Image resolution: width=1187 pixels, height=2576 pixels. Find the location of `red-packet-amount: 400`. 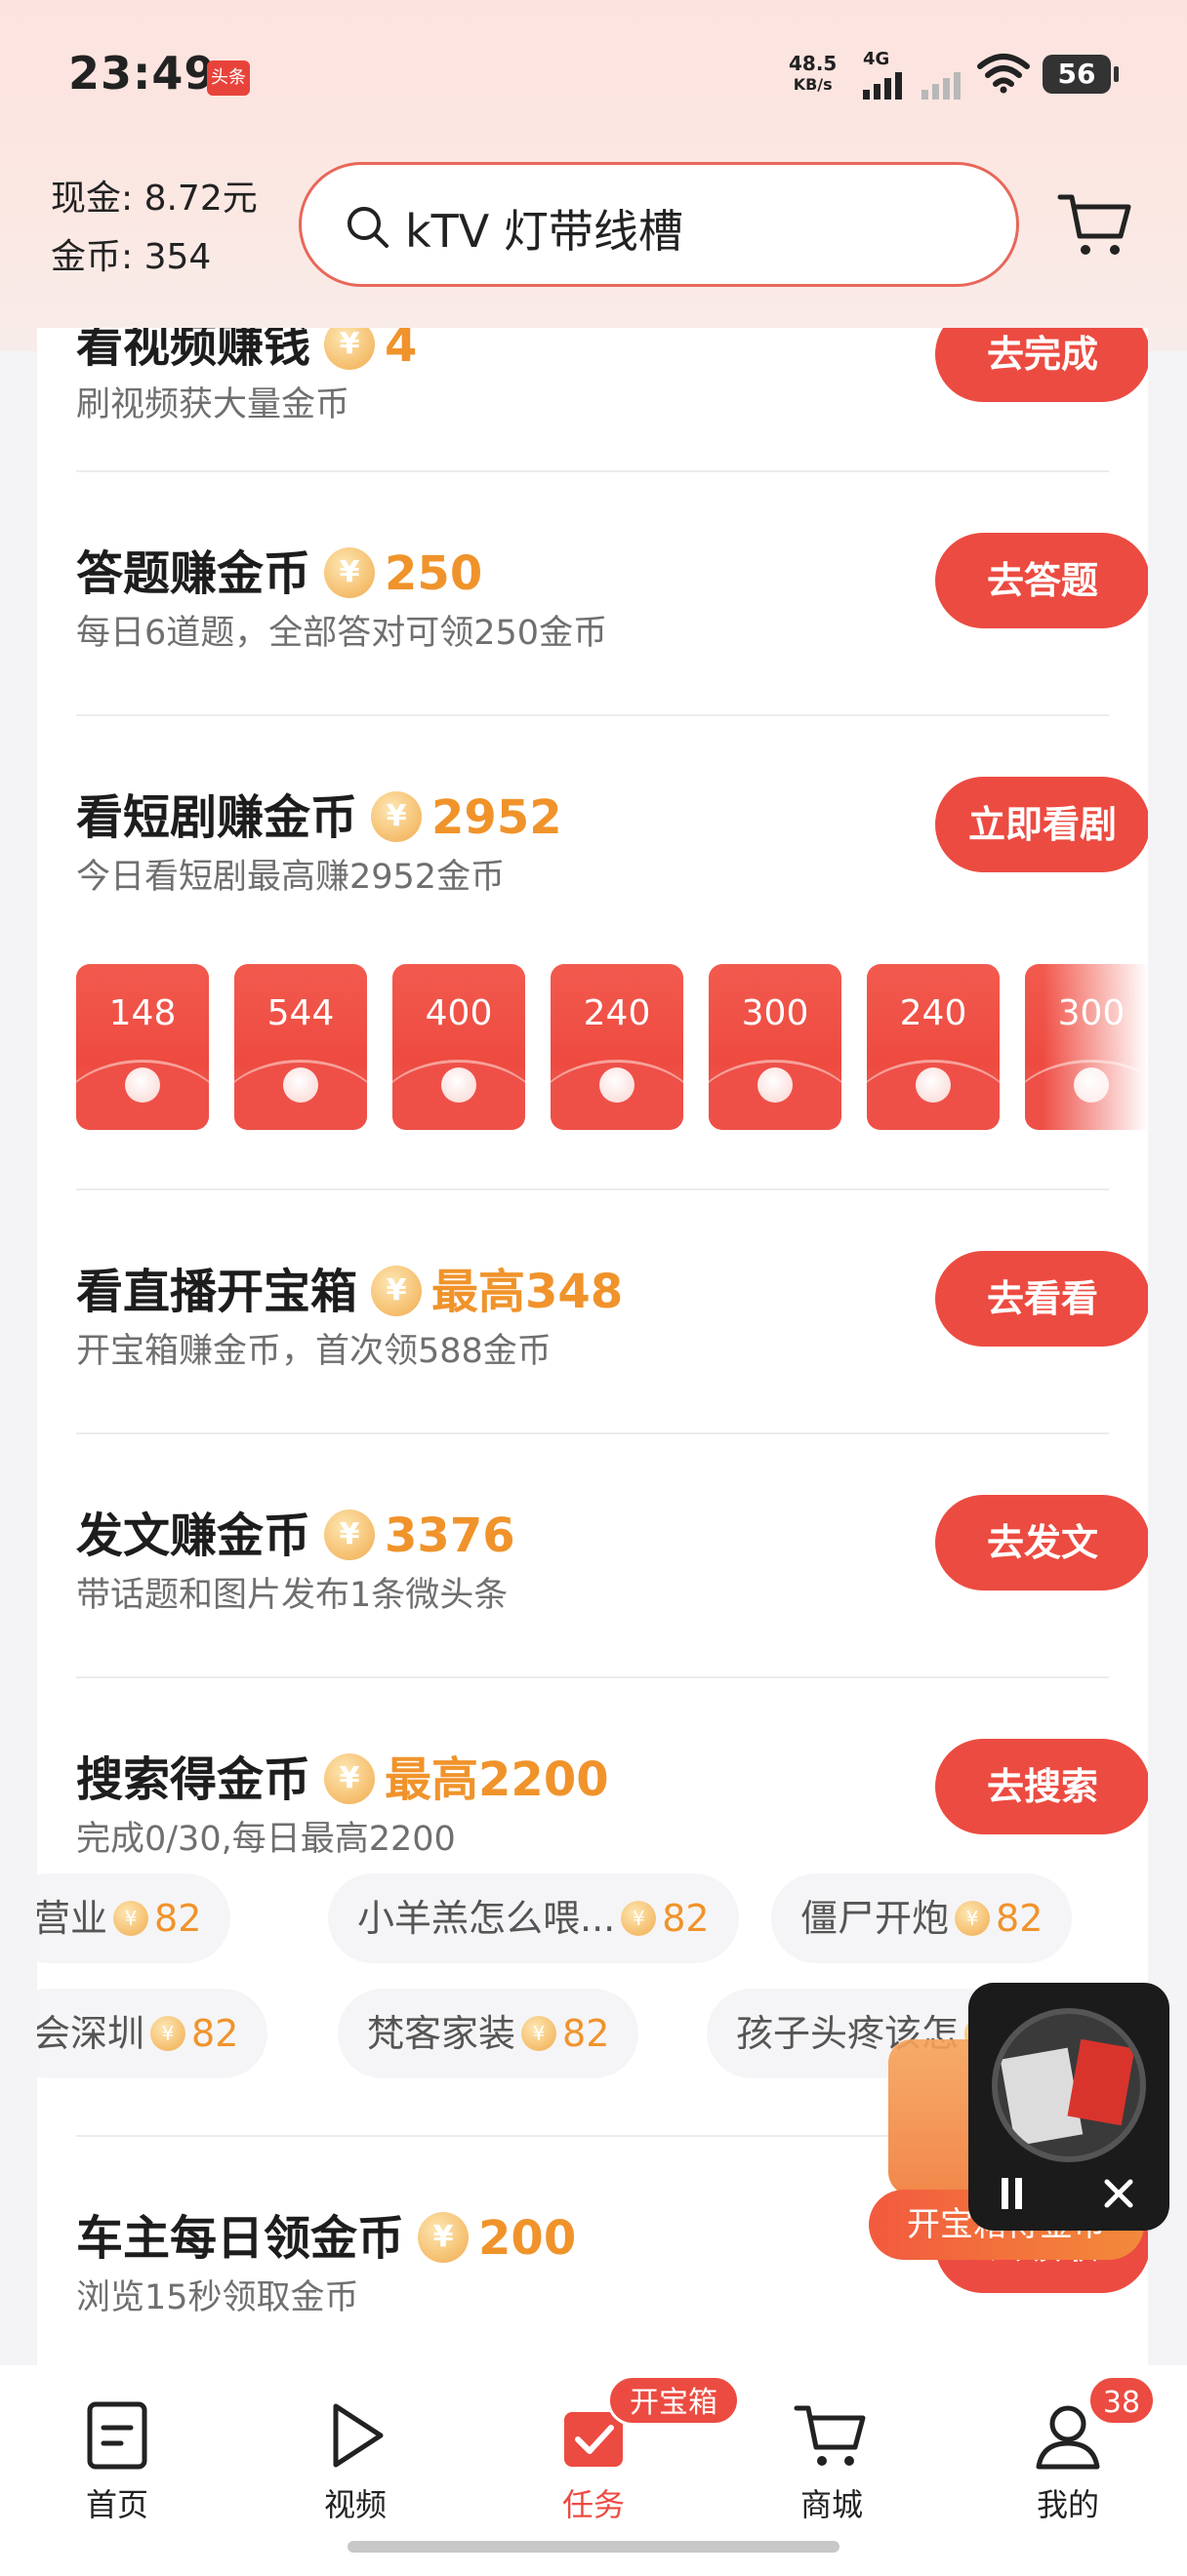

red-packet-amount: 400 is located at coordinates (459, 1013).